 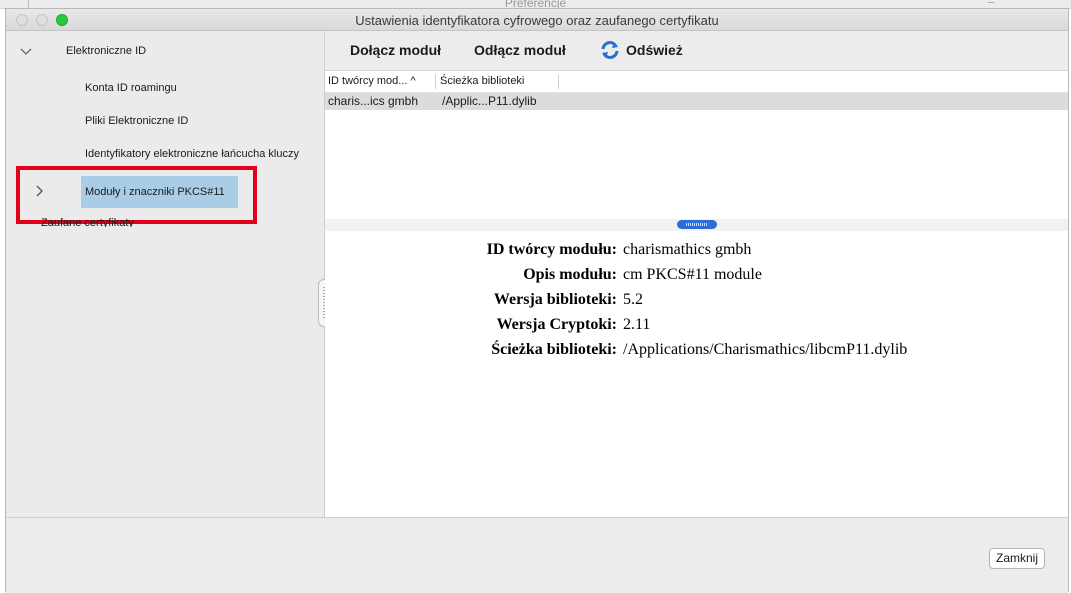 What do you see at coordinates (610, 50) in the screenshot?
I see `refresh-icon` at bounding box center [610, 50].